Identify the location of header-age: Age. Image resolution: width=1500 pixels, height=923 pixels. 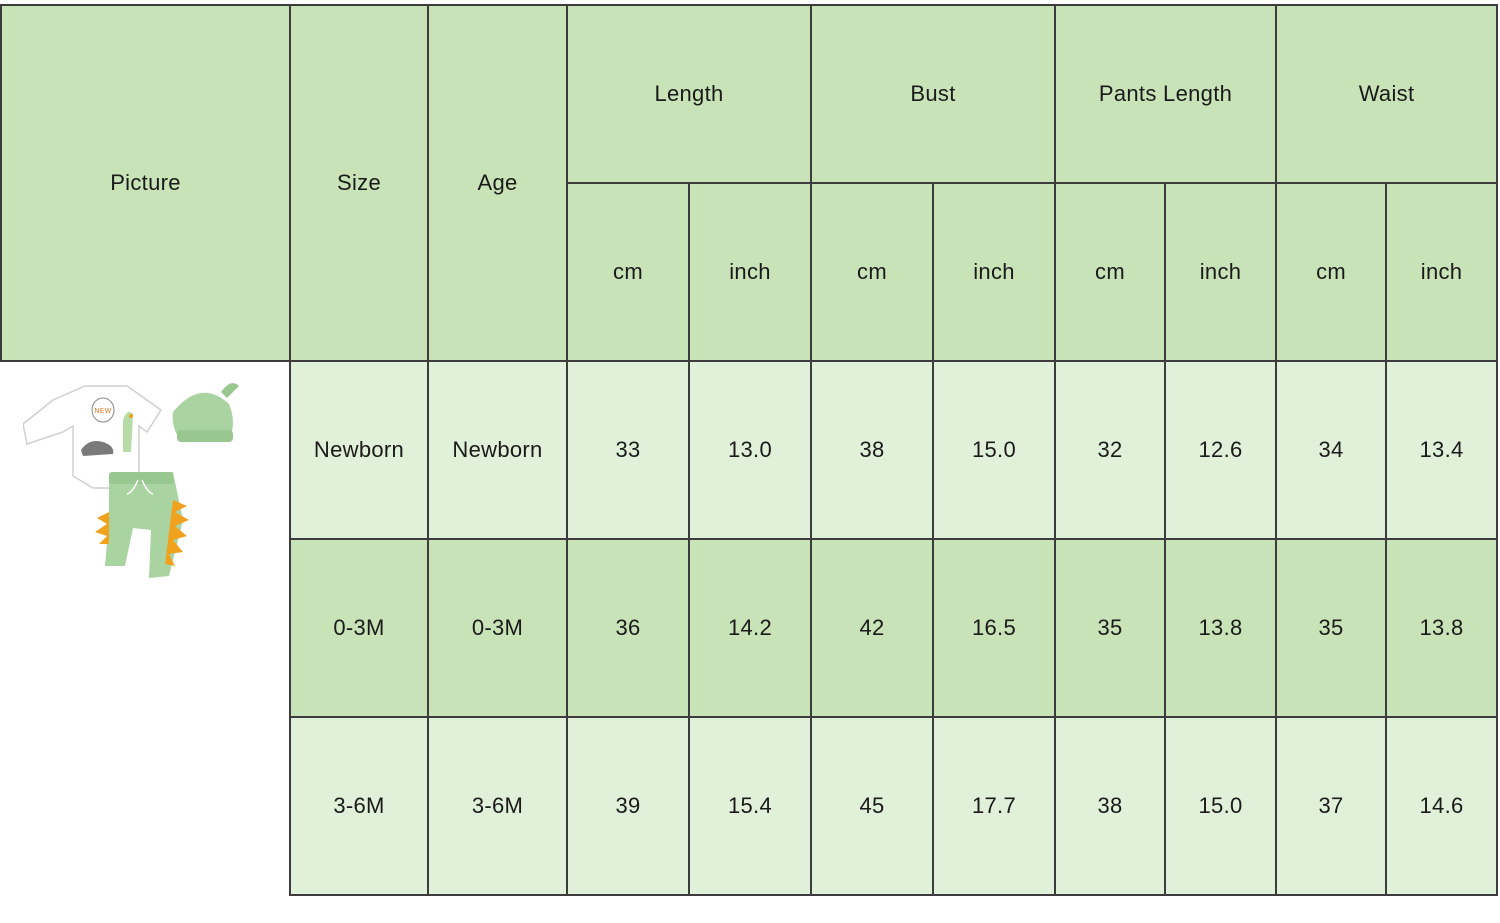
(497, 183).